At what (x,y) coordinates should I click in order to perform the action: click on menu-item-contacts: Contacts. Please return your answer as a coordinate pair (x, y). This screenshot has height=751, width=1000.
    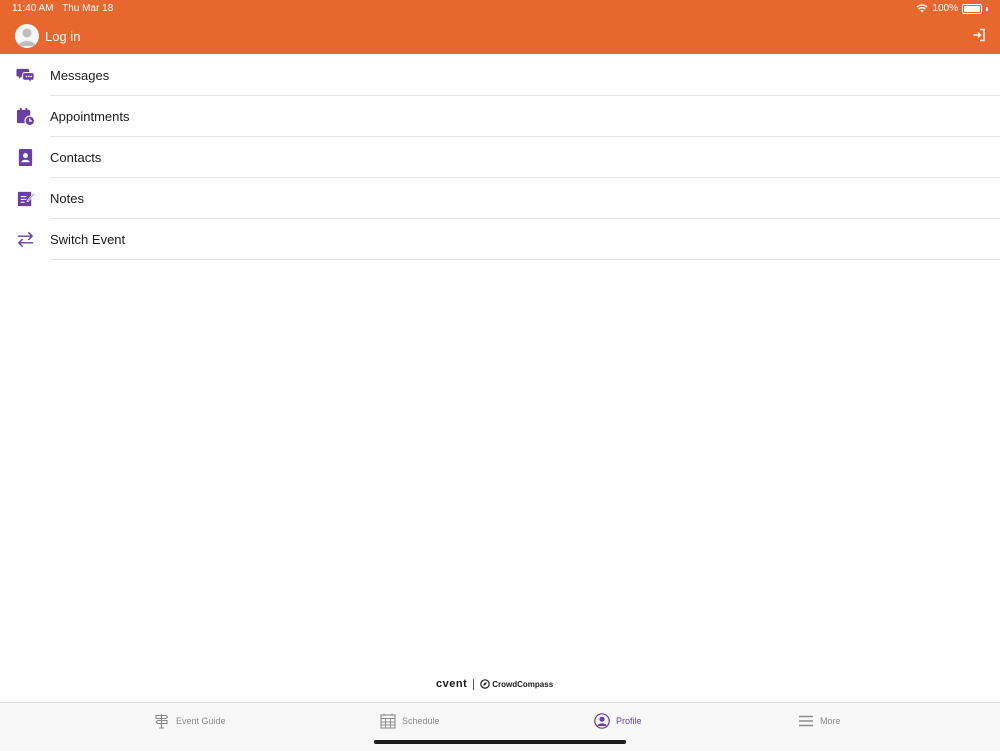
    Looking at the image, I should click on (500, 157).